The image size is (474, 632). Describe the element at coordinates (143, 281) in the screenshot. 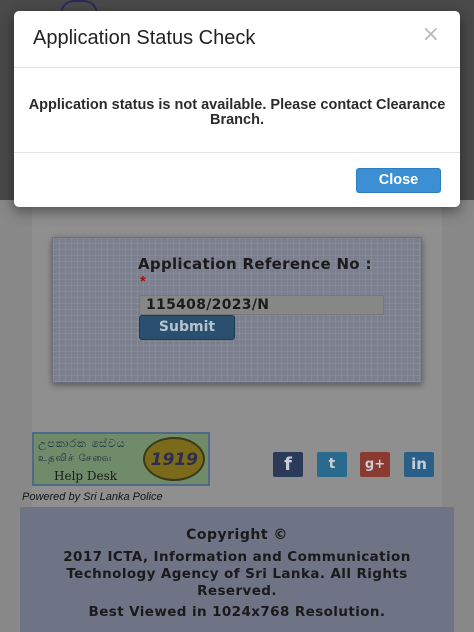

I see `required-marker: *` at that location.